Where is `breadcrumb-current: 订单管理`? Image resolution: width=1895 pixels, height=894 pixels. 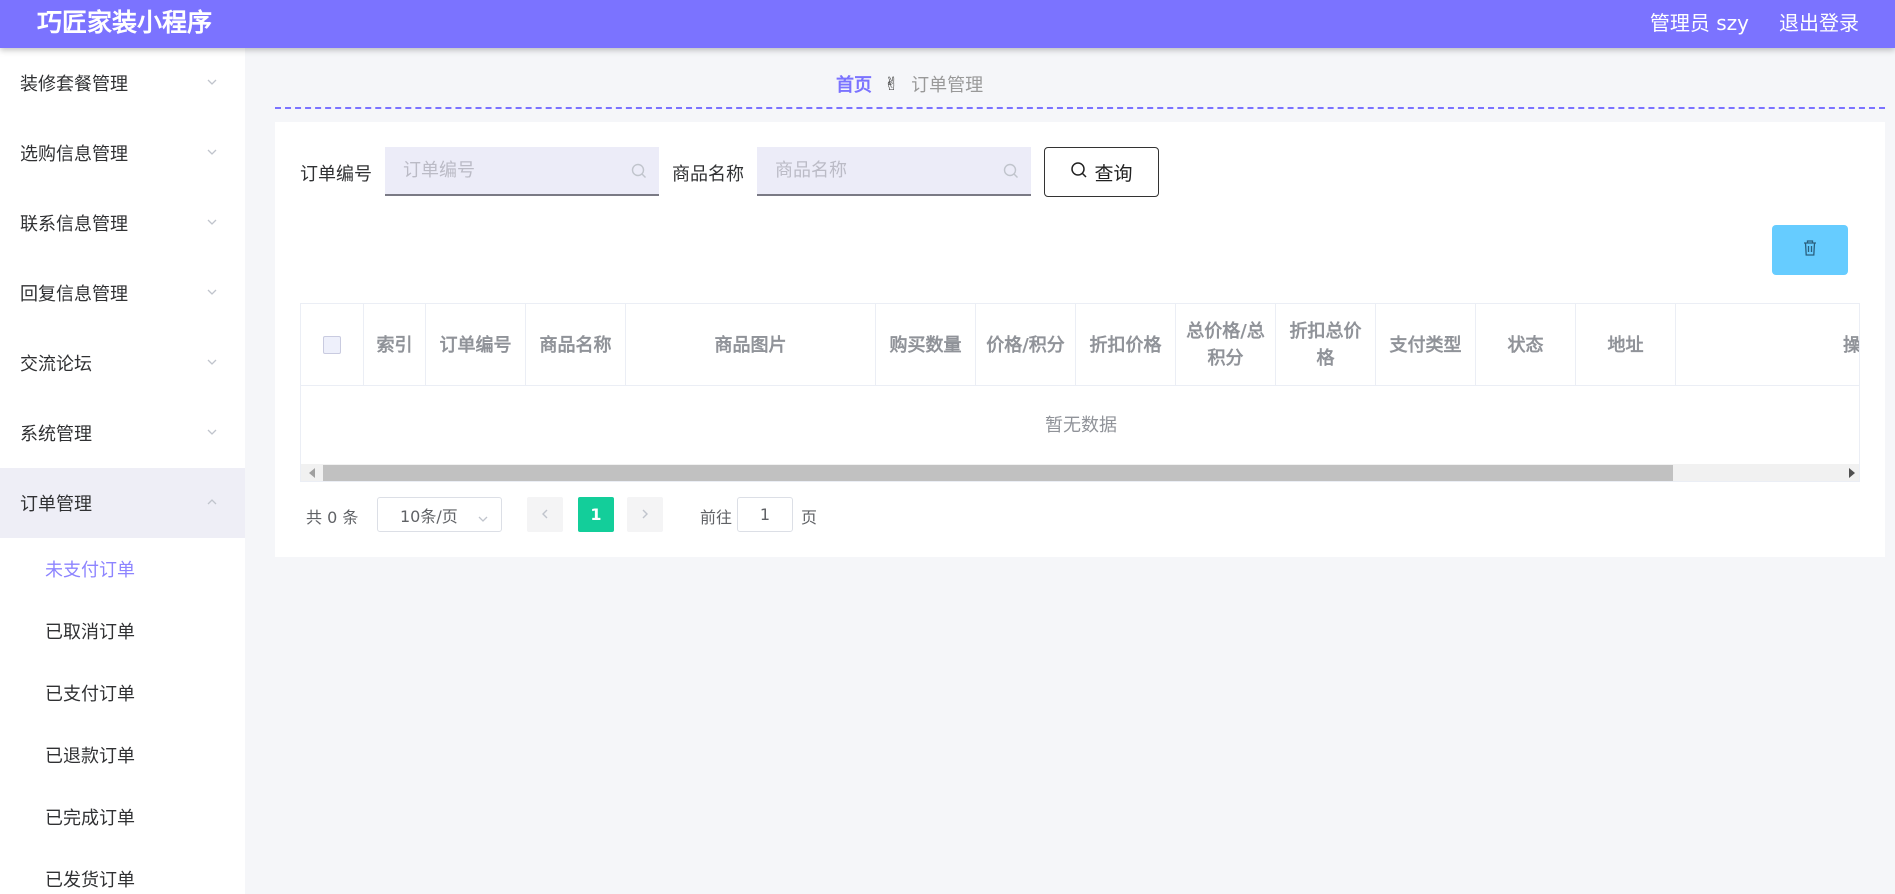
breadcrumb-current: 订单管理 is located at coordinates (947, 85).